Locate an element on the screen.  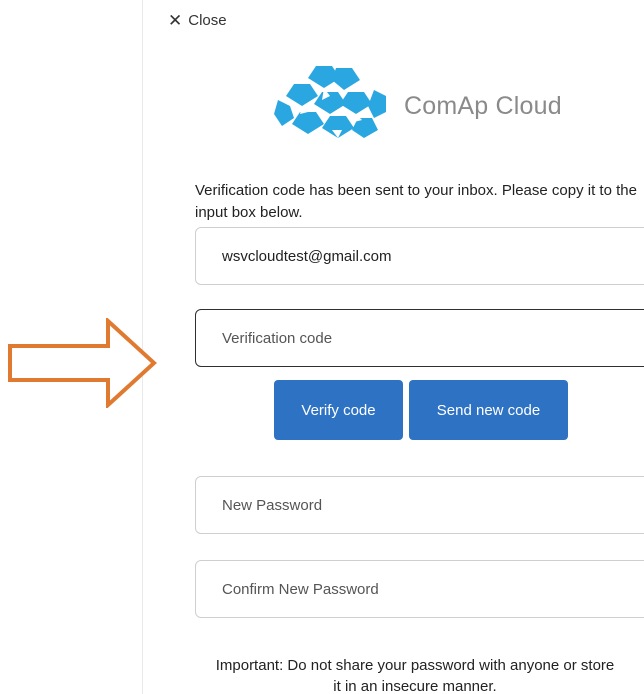
email-field is located at coordinates (419, 256).